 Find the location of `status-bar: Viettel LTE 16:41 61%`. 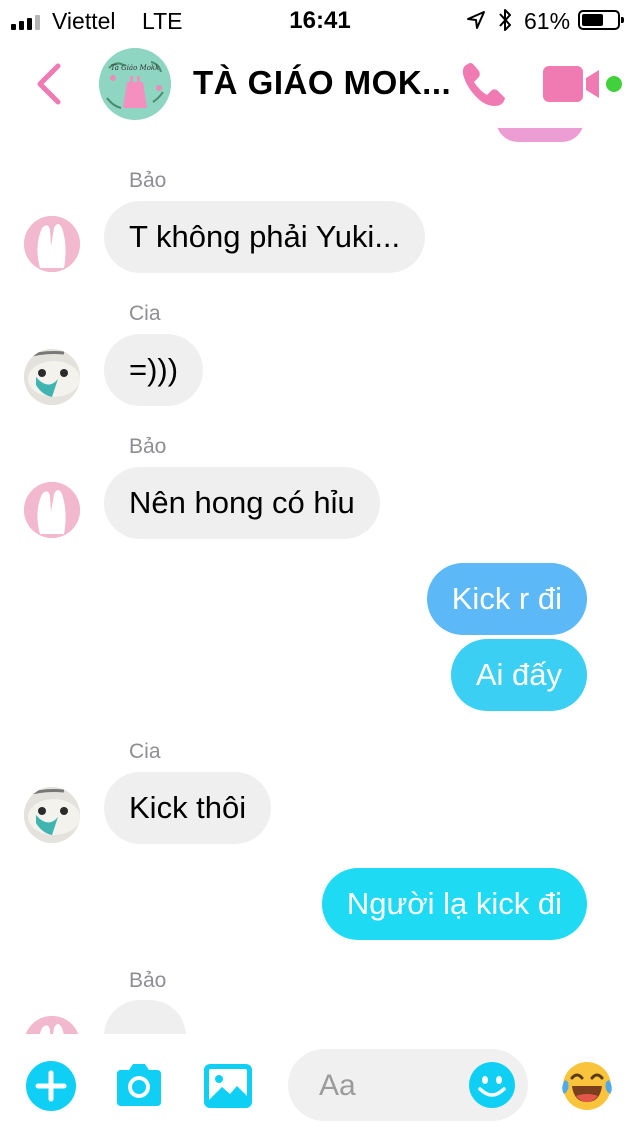

status-bar: Viettel LTE 16:41 61% is located at coordinates (320, 20).